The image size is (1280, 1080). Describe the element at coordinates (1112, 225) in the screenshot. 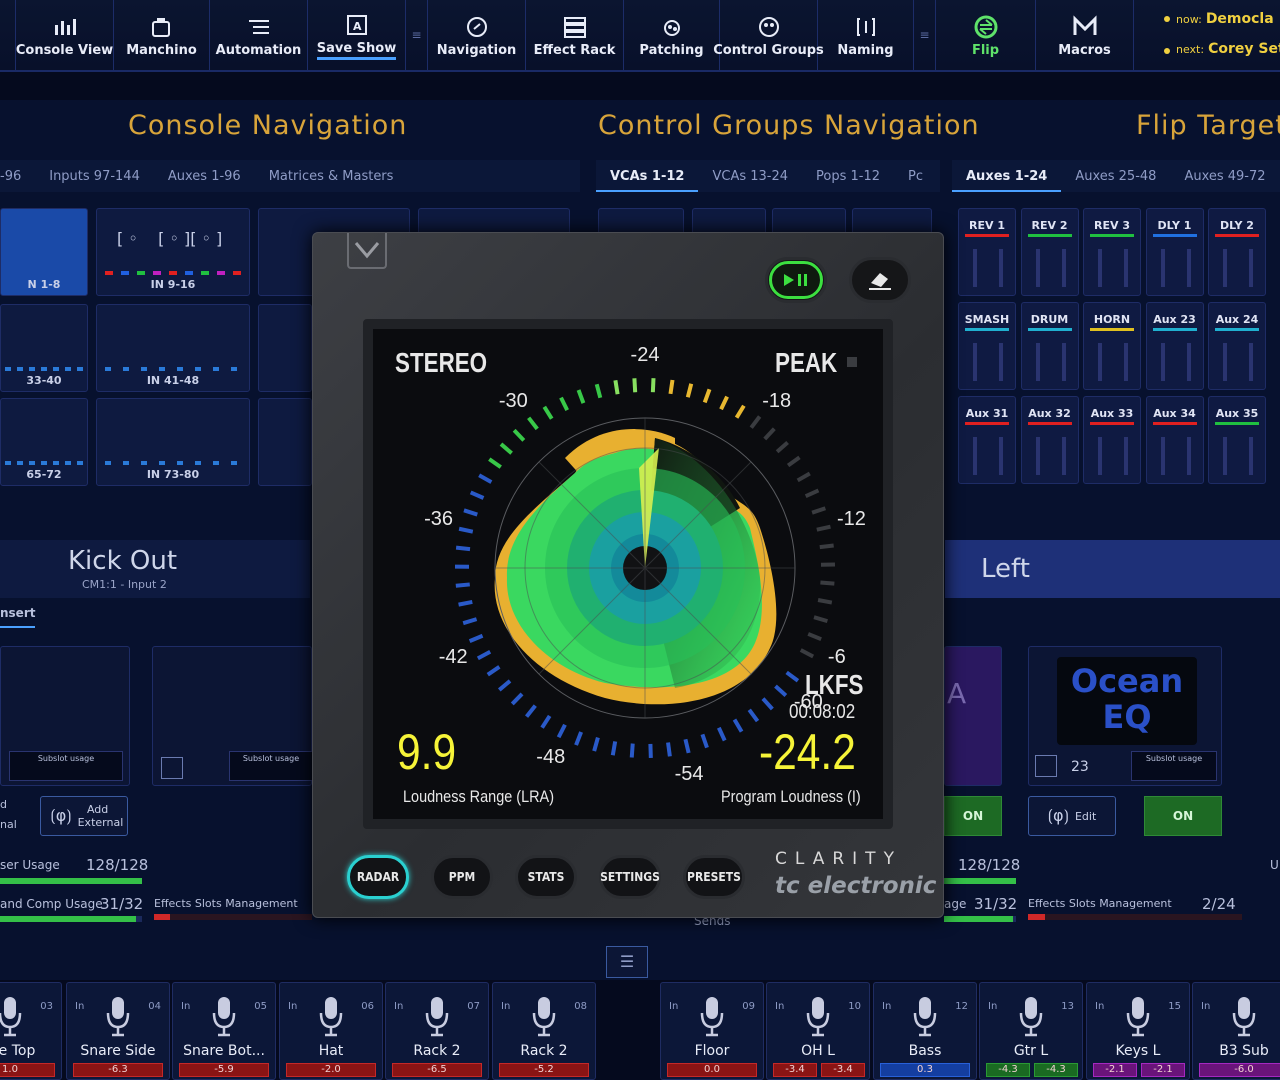

I see `aux-tile-label: REV 3` at that location.